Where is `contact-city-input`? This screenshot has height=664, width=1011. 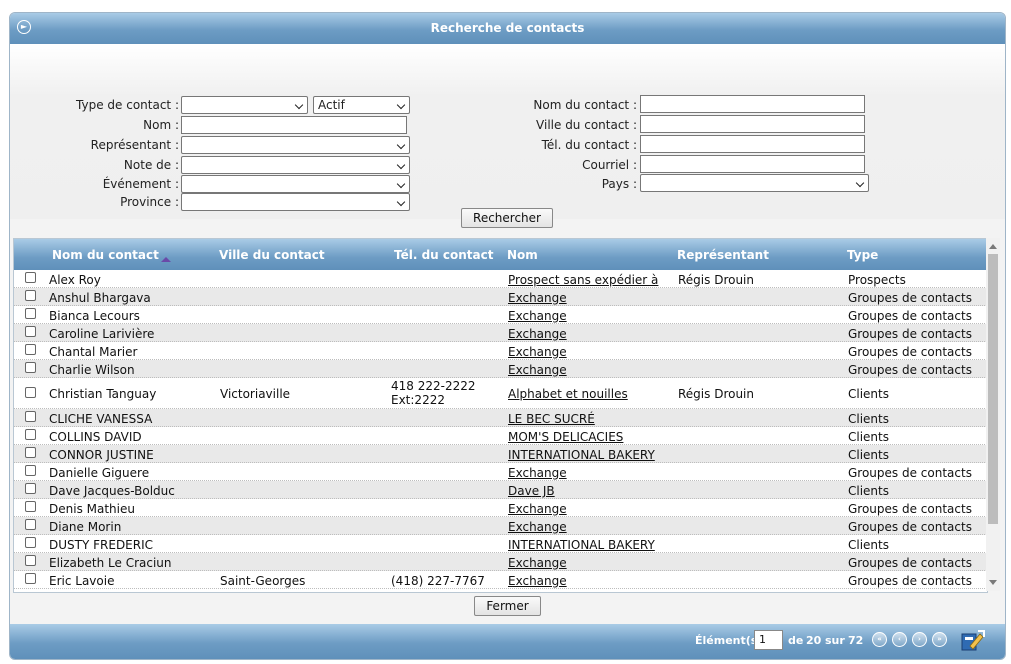
contact-city-input is located at coordinates (752, 124).